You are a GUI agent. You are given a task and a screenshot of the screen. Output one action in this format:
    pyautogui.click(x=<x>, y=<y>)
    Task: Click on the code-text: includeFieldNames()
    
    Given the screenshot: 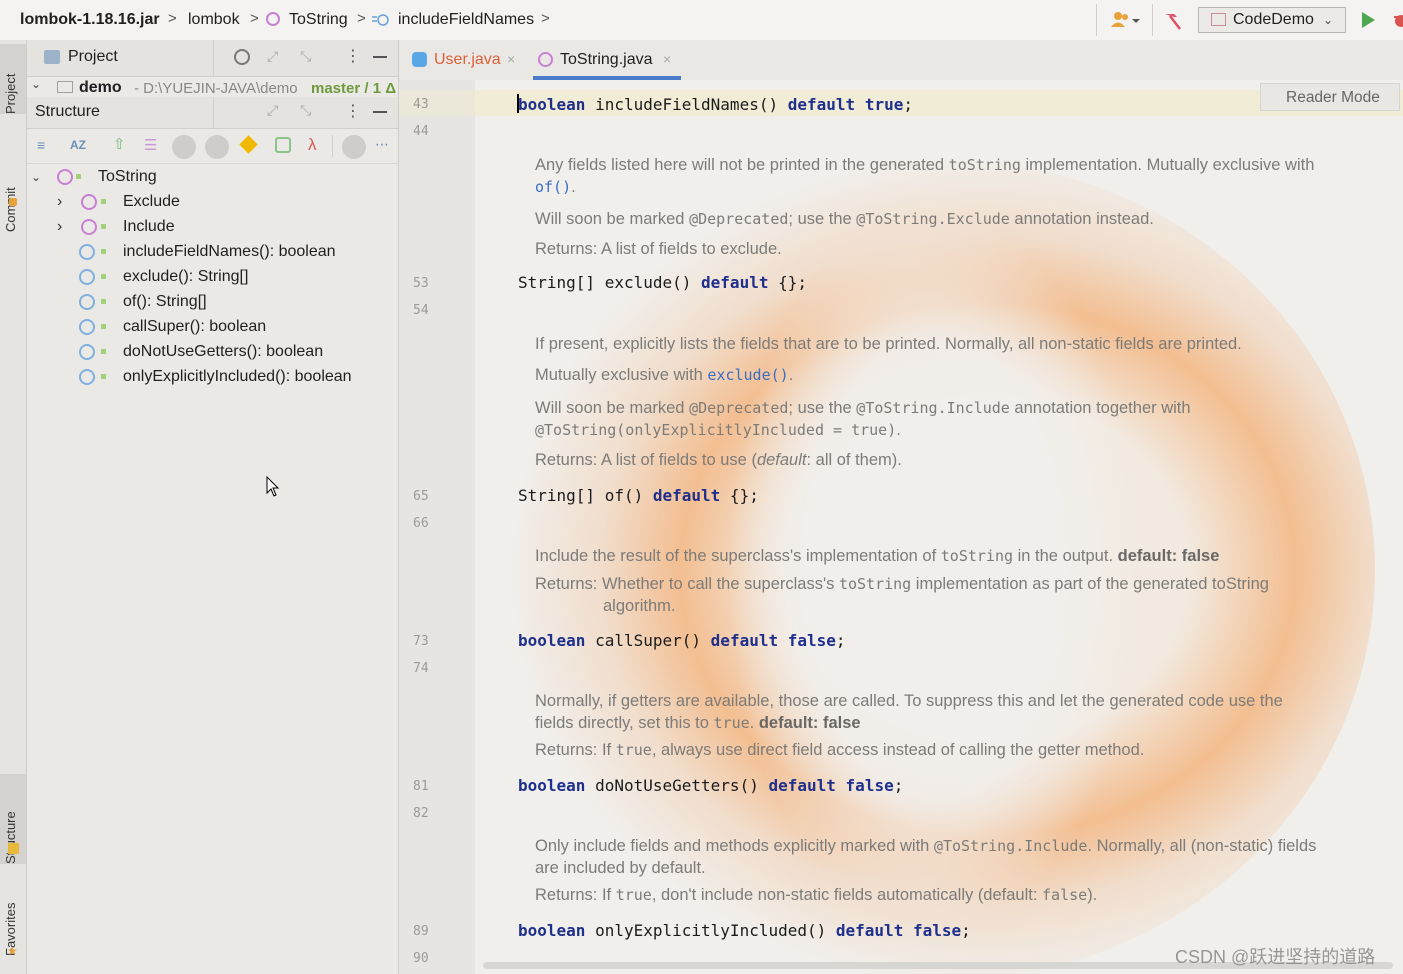 What is the action you would take?
    pyautogui.click(x=686, y=104)
    